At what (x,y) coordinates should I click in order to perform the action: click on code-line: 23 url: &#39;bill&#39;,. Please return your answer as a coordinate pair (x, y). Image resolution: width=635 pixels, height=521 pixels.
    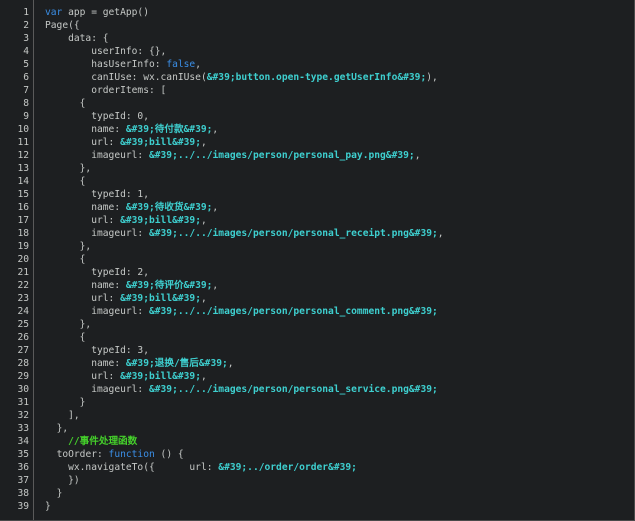
    Looking at the image, I should click on (317, 298).